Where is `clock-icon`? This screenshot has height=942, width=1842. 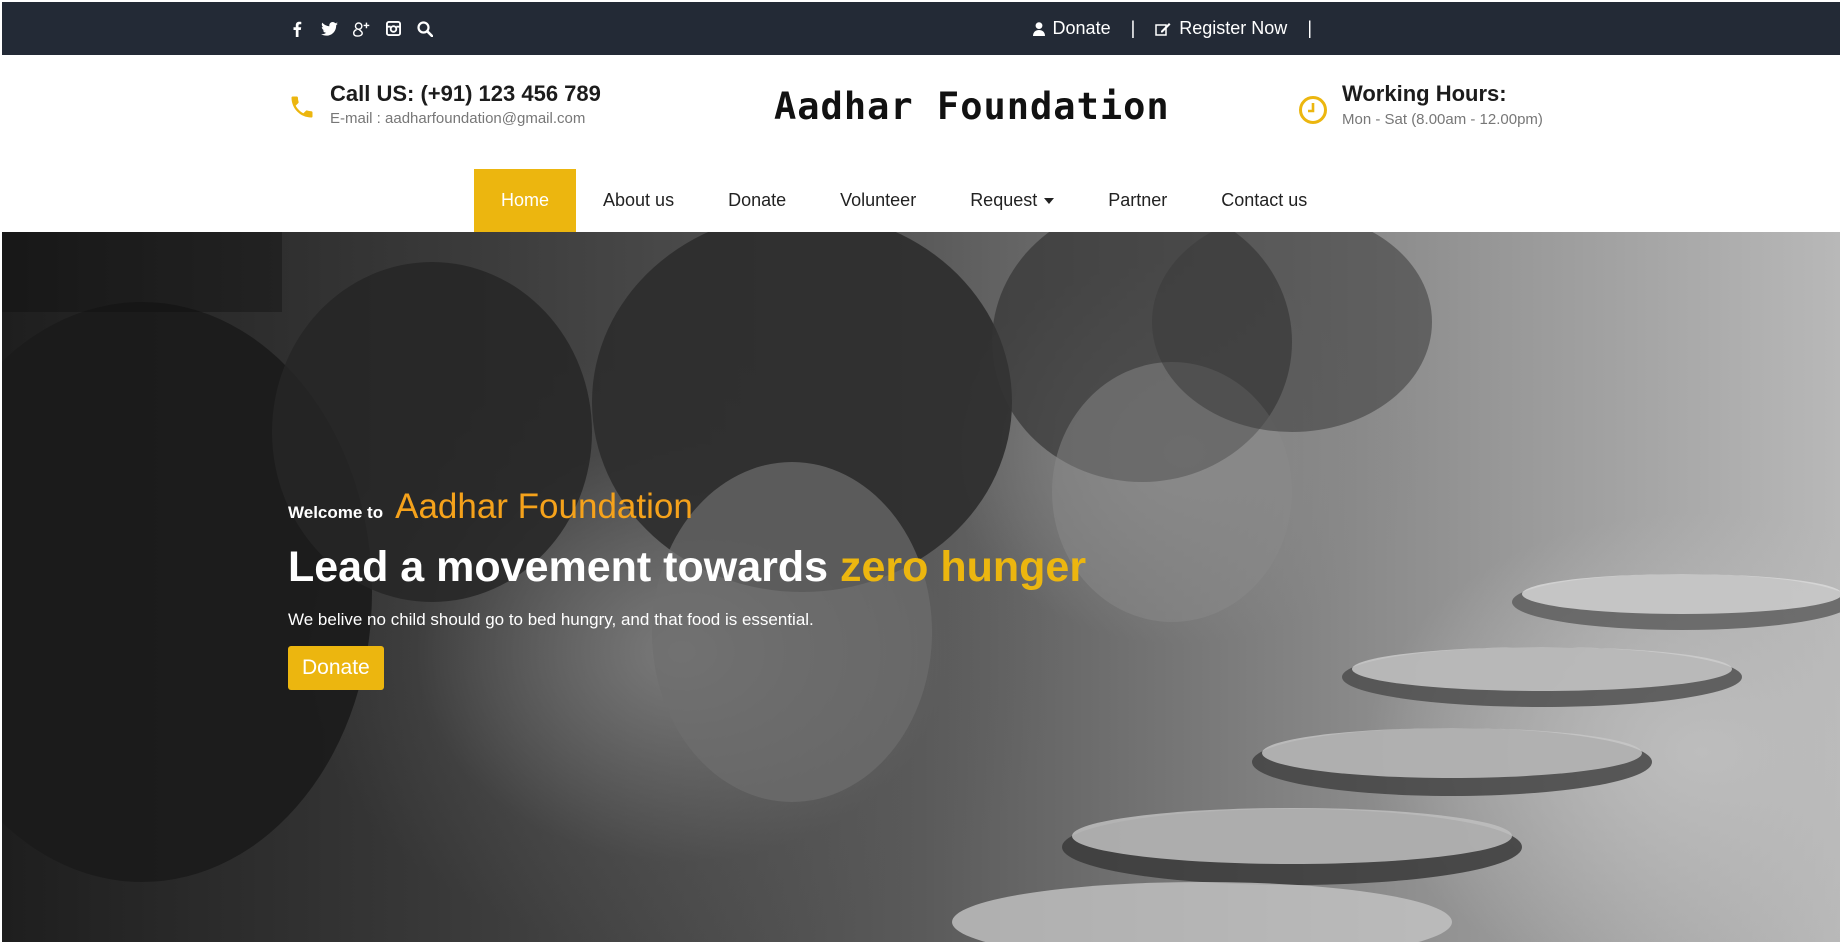 clock-icon is located at coordinates (1313, 112).